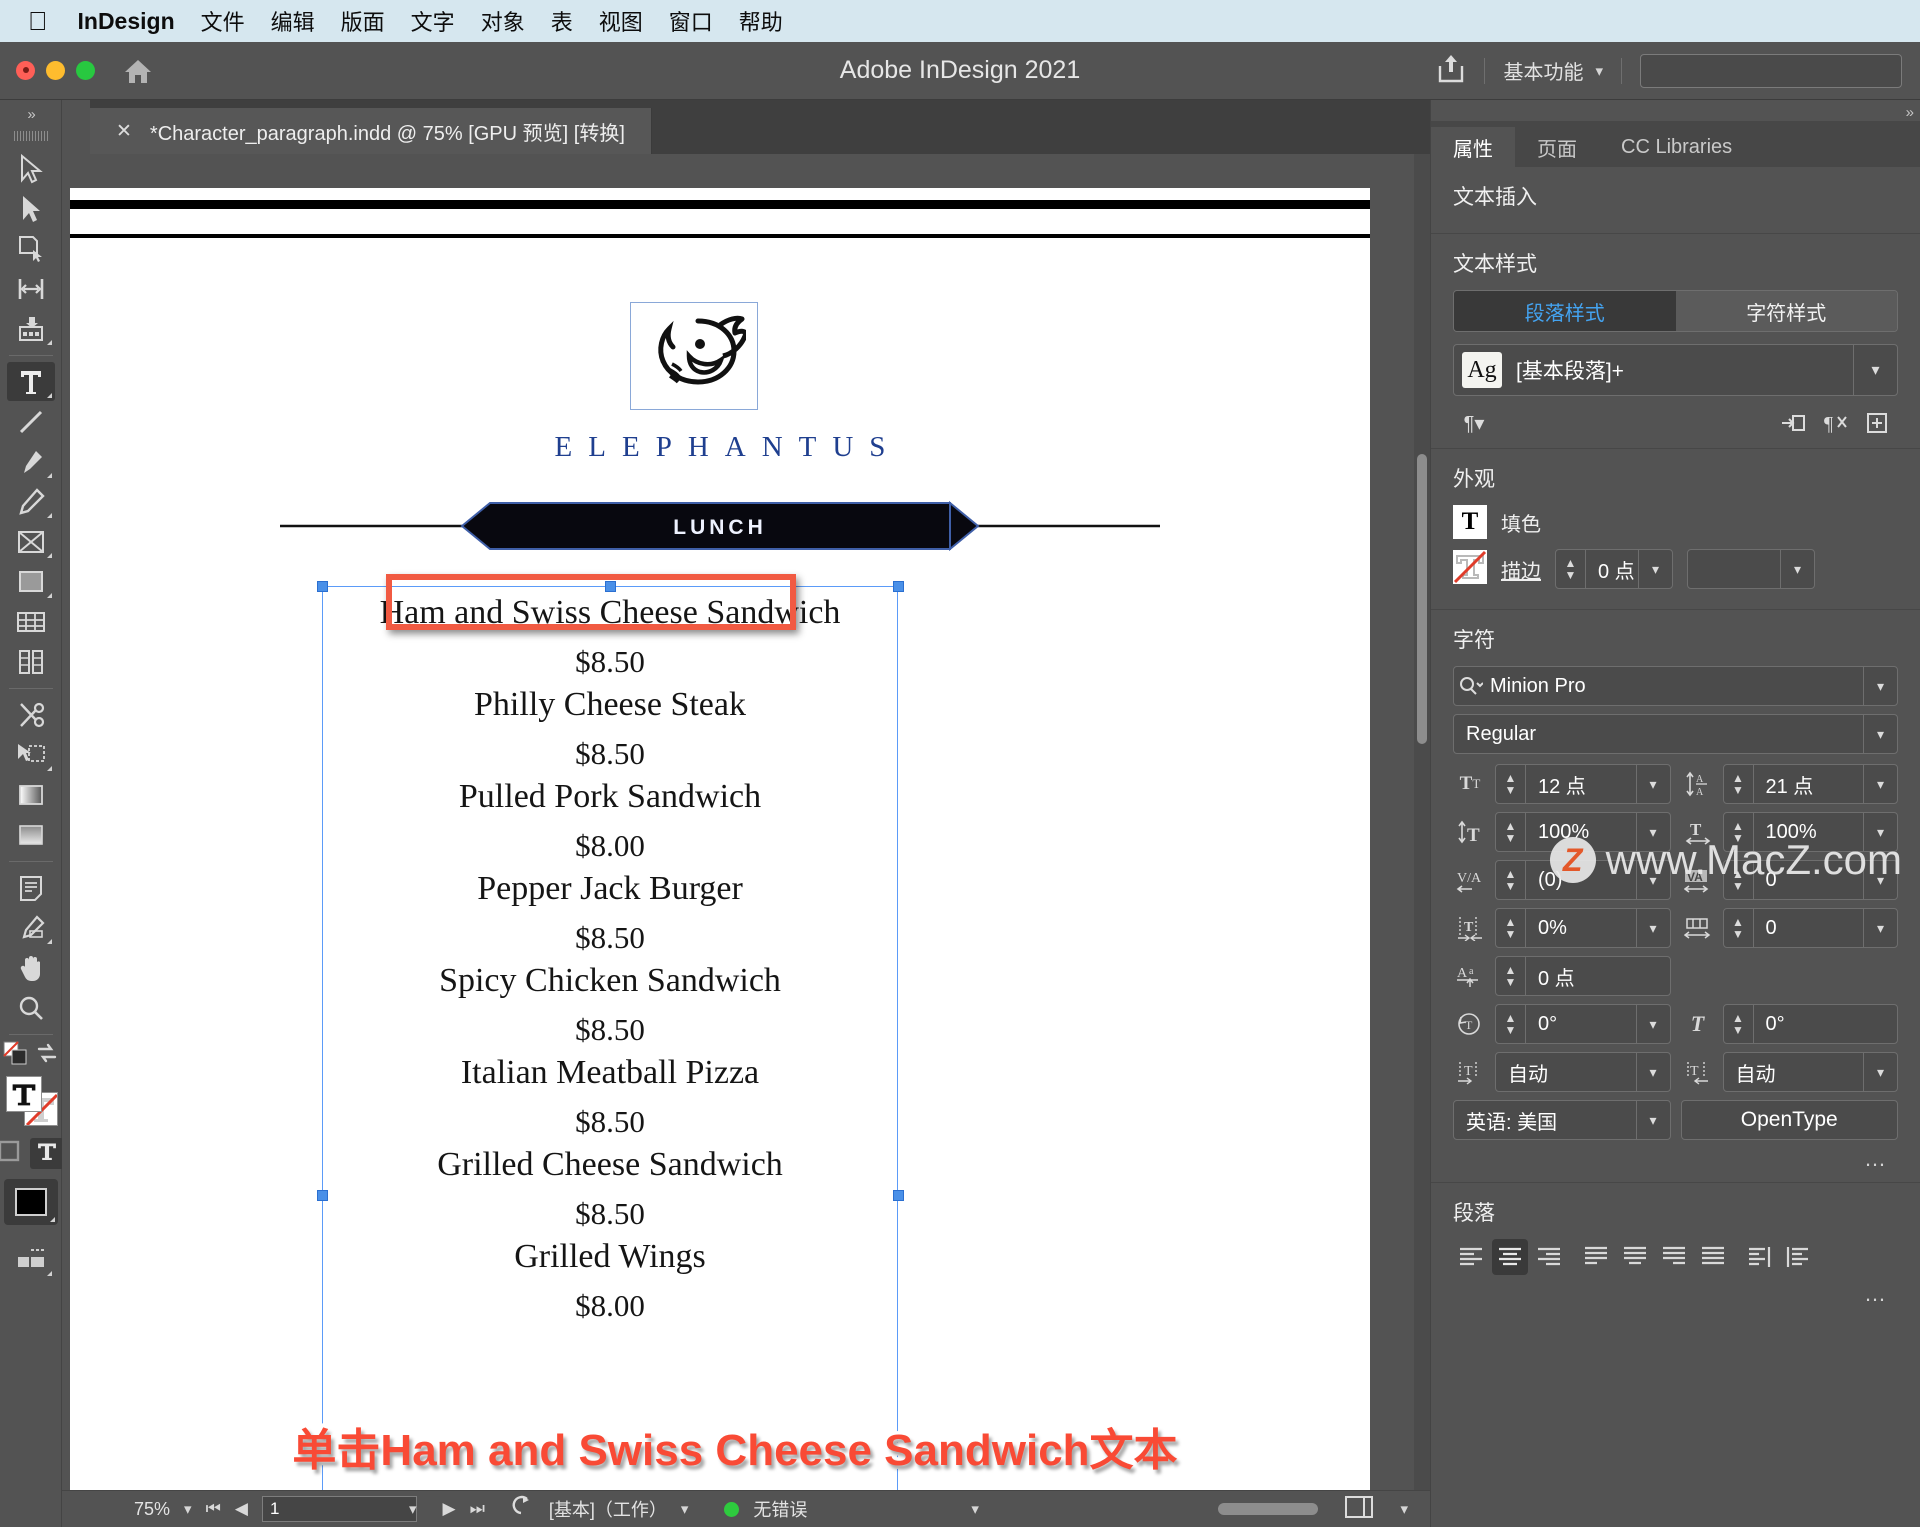 The width and height of the screenshot is (1920, 1527). Describe the element at coordinates (608, 1509) in the screenshot. I see `master-page-label: [基本]（工作）` at that location.